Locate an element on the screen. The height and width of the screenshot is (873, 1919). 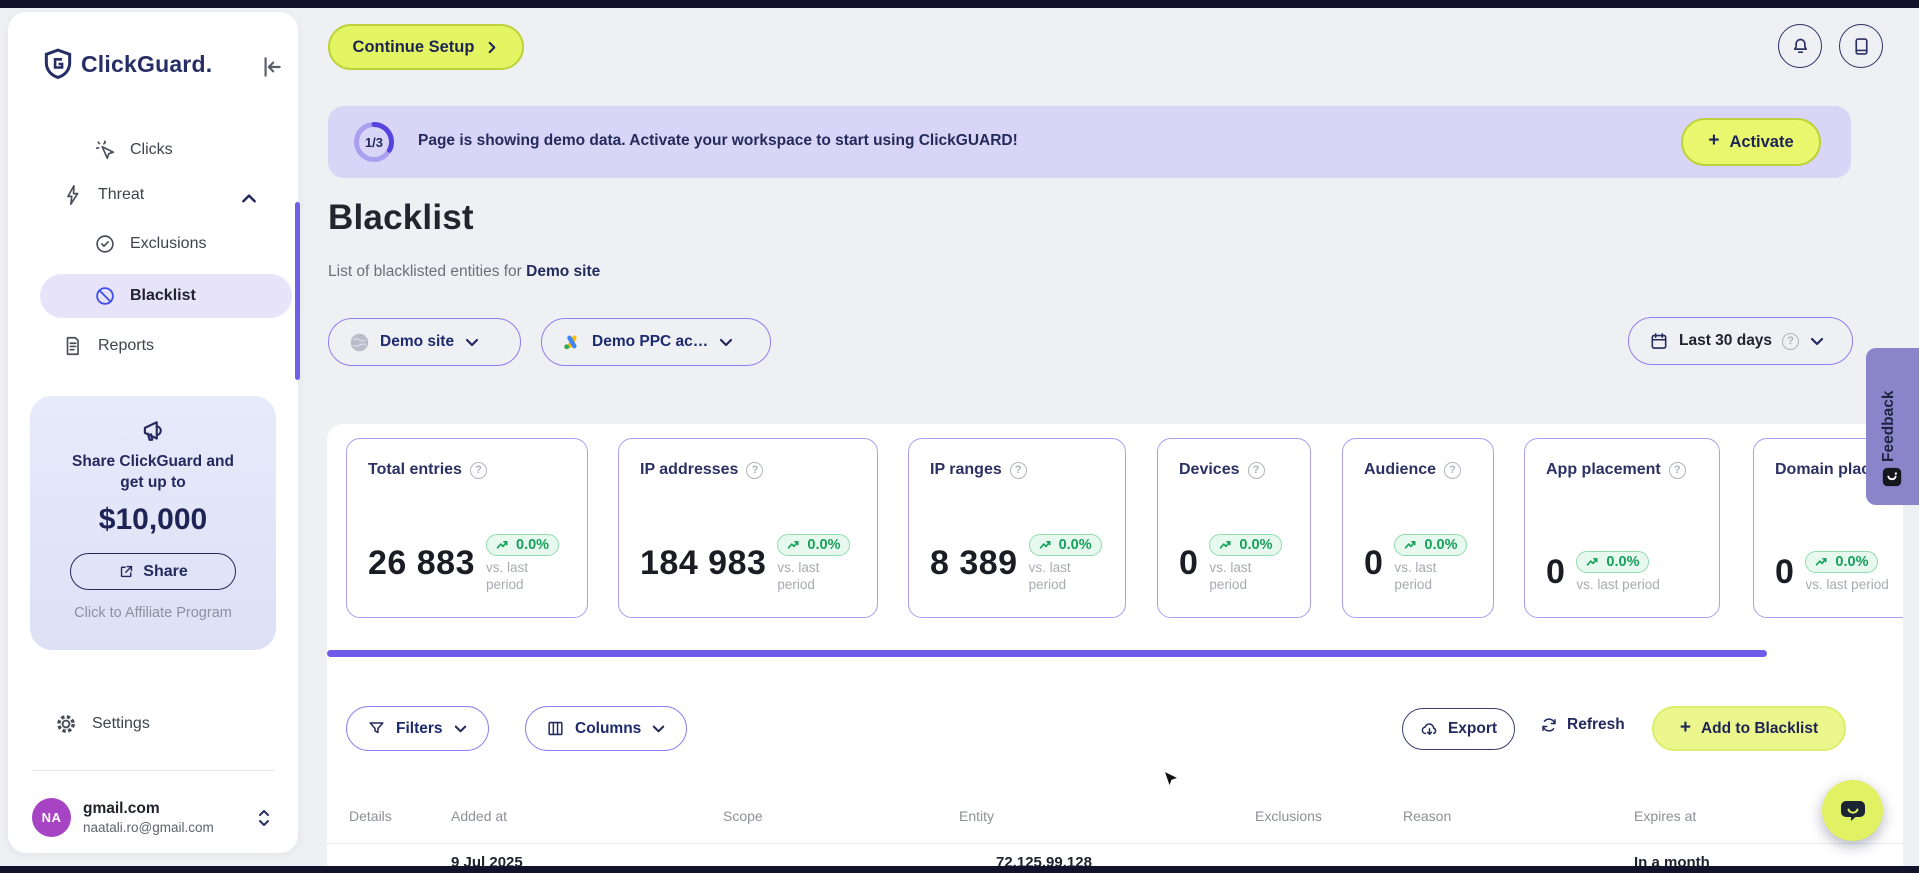
activate-button: + Activate is located at coordinates (1751, 142).